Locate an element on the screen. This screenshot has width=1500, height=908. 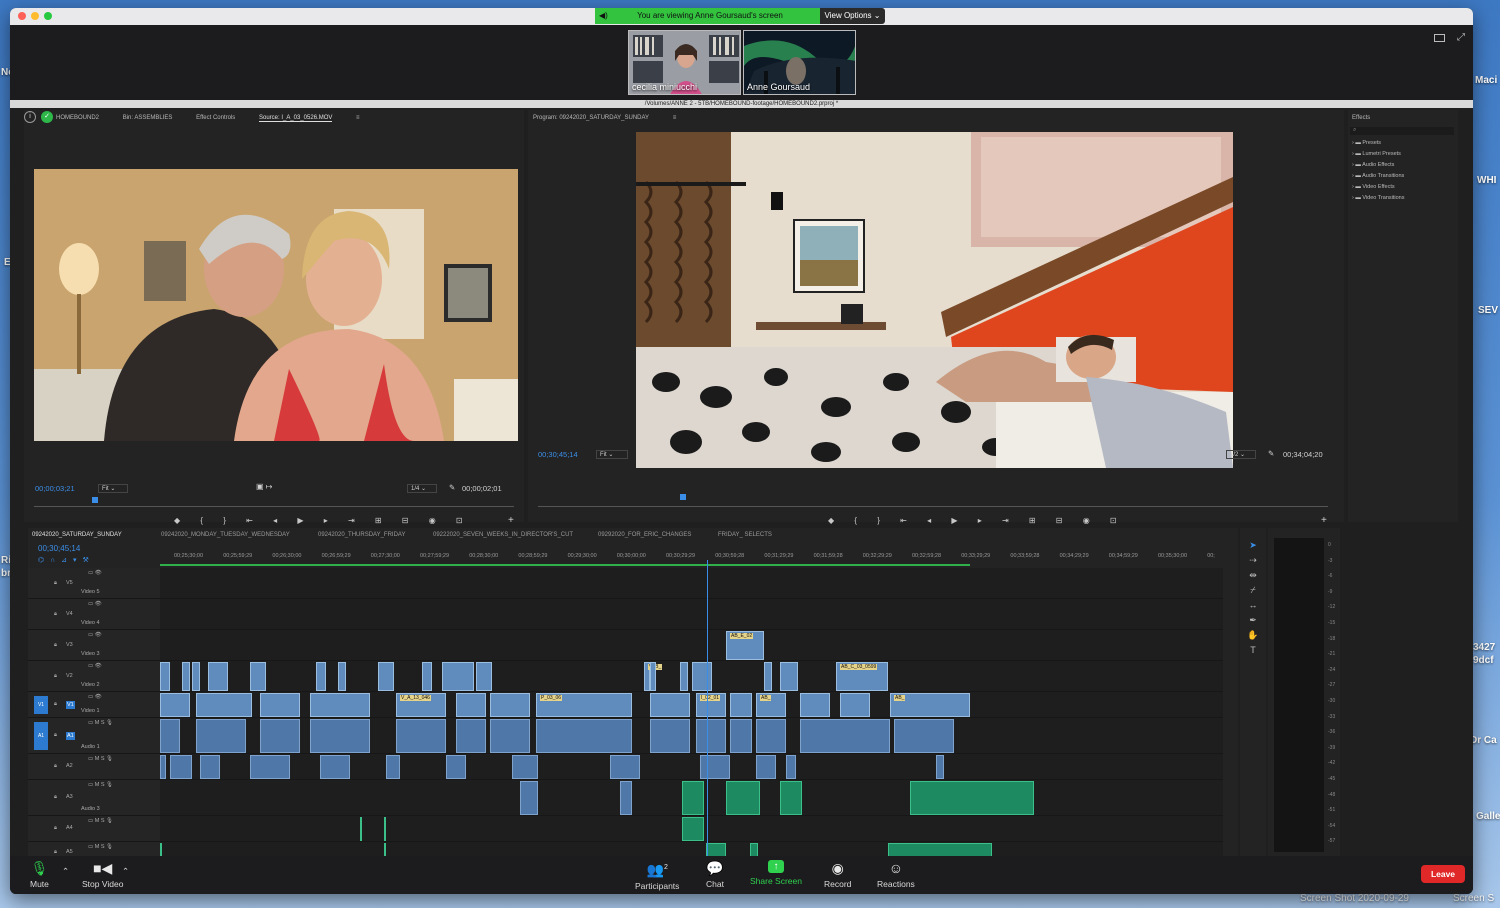
effects-item-video-transitions: › ▬ Video Transitions is located at coordinates (1378, 198).